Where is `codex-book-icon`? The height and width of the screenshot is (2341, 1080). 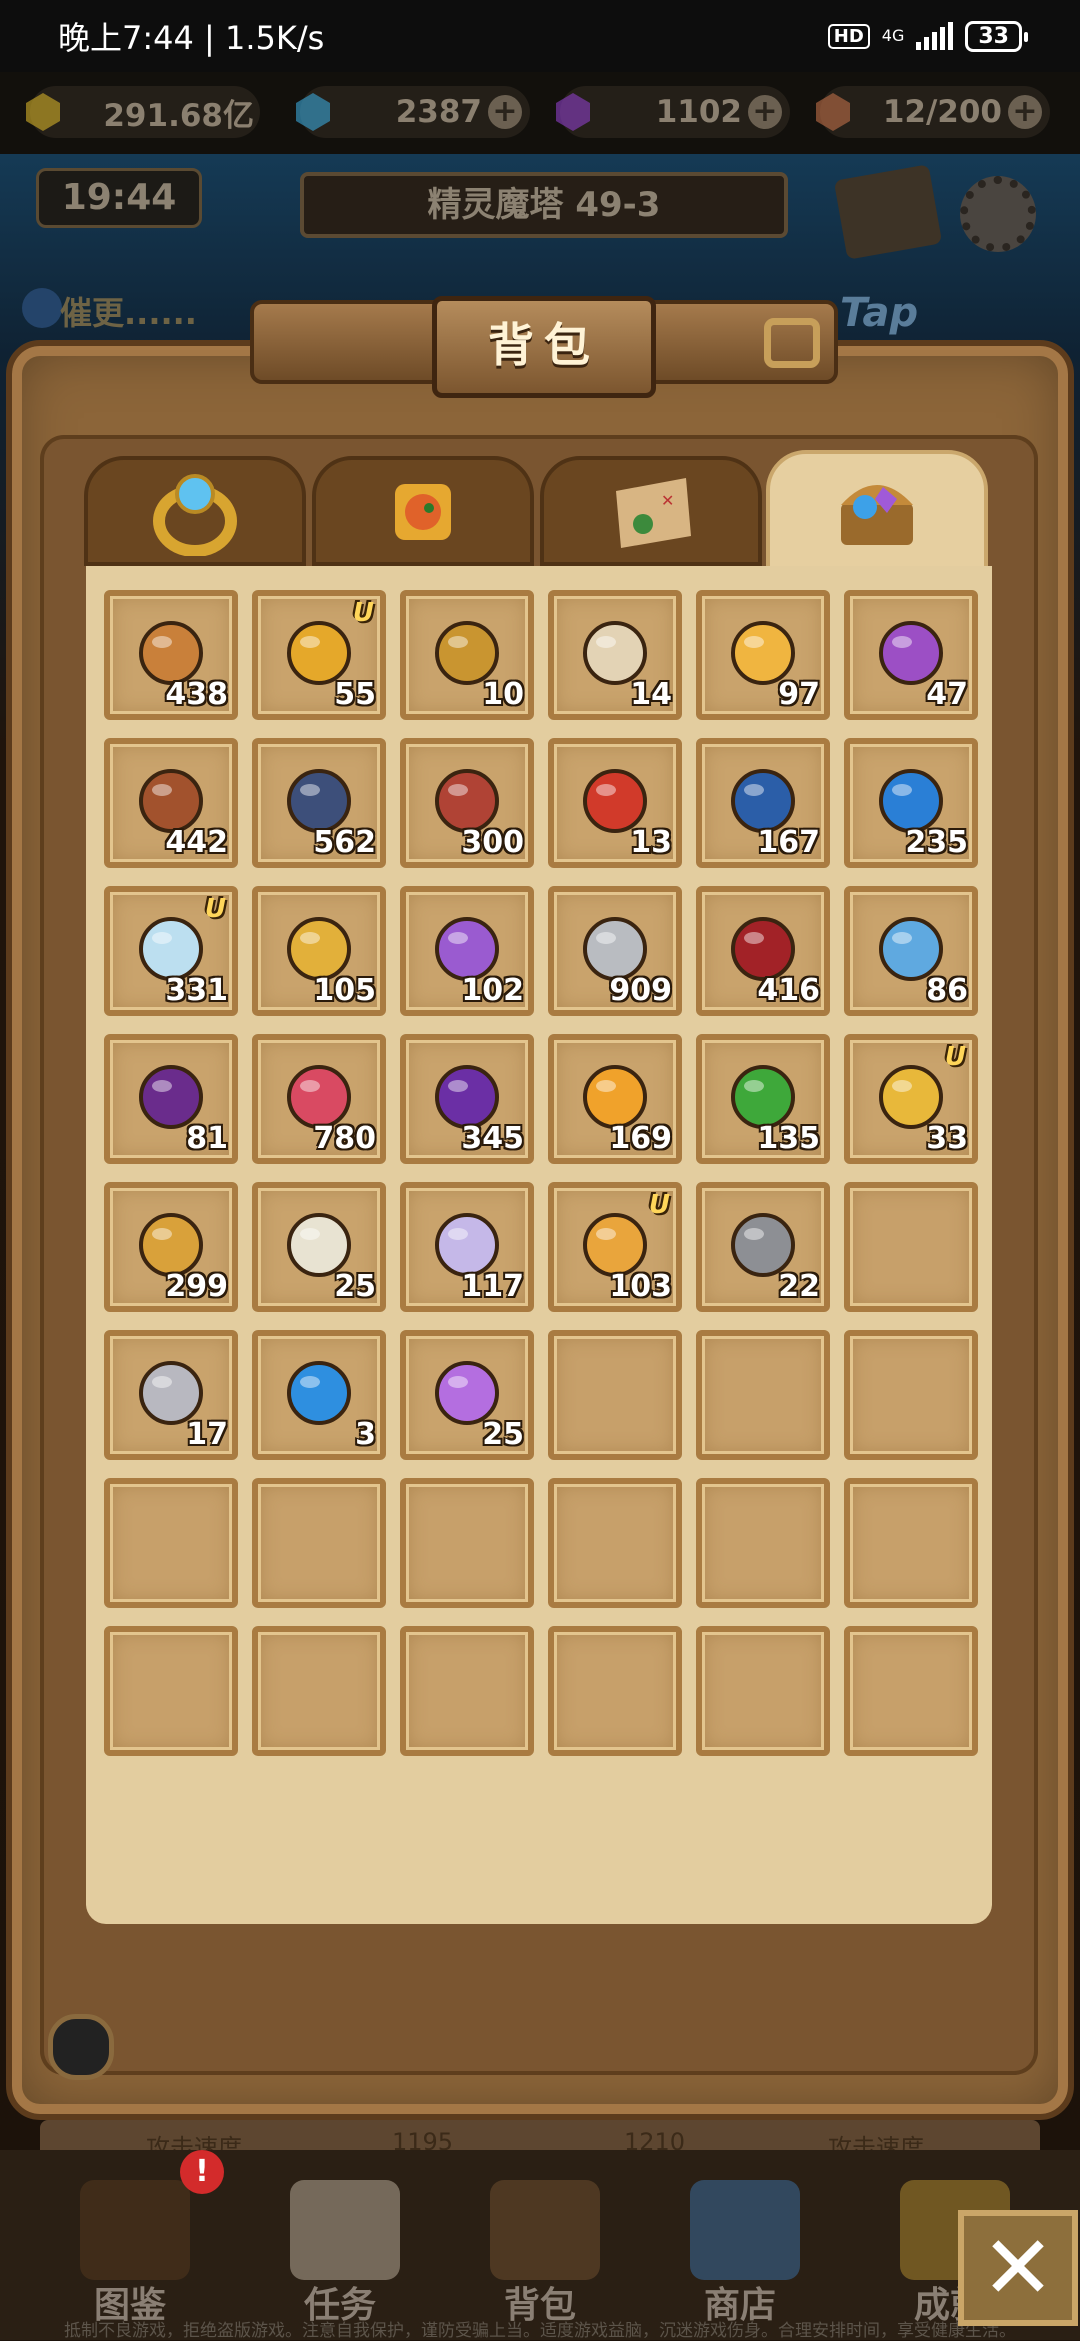
codex-book-icon is located at coordinates (135, 2230).